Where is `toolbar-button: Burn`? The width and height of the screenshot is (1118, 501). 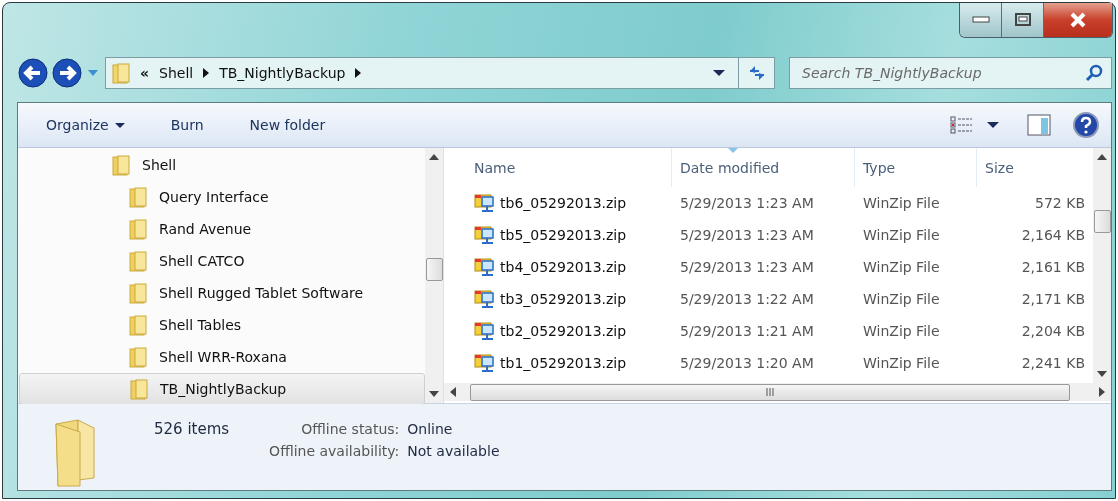
toolbar-button: Burn is located at coordinates (192, 125).